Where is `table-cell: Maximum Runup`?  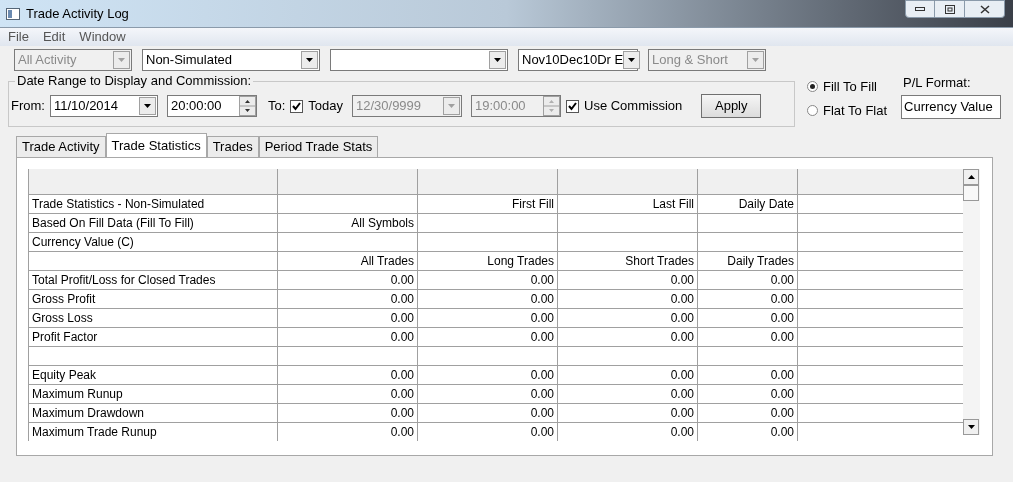
table-cell: Maximum Runup is located at coordinates (153, 394).